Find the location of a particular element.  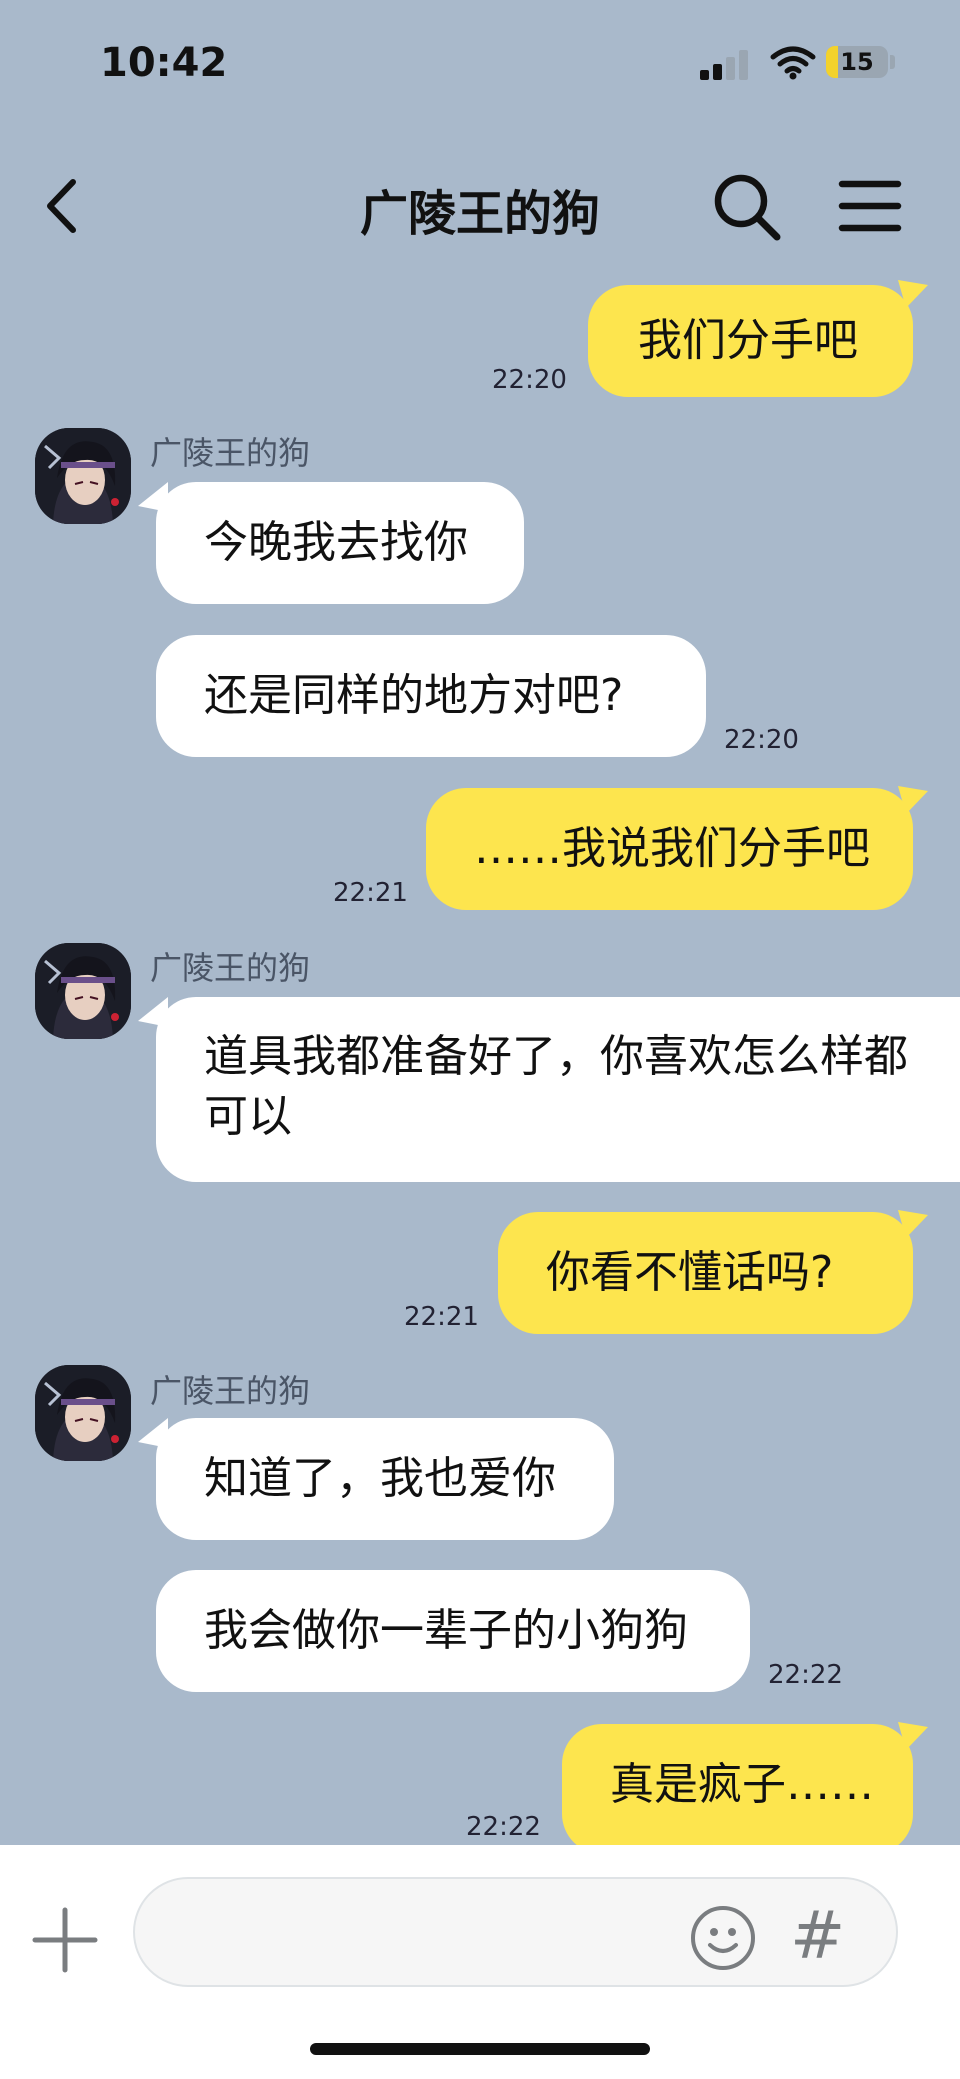

message-bubble-received: 道具我都准备好了，你喜欢怎么样都可以 is located at coordinates (558, 1089).